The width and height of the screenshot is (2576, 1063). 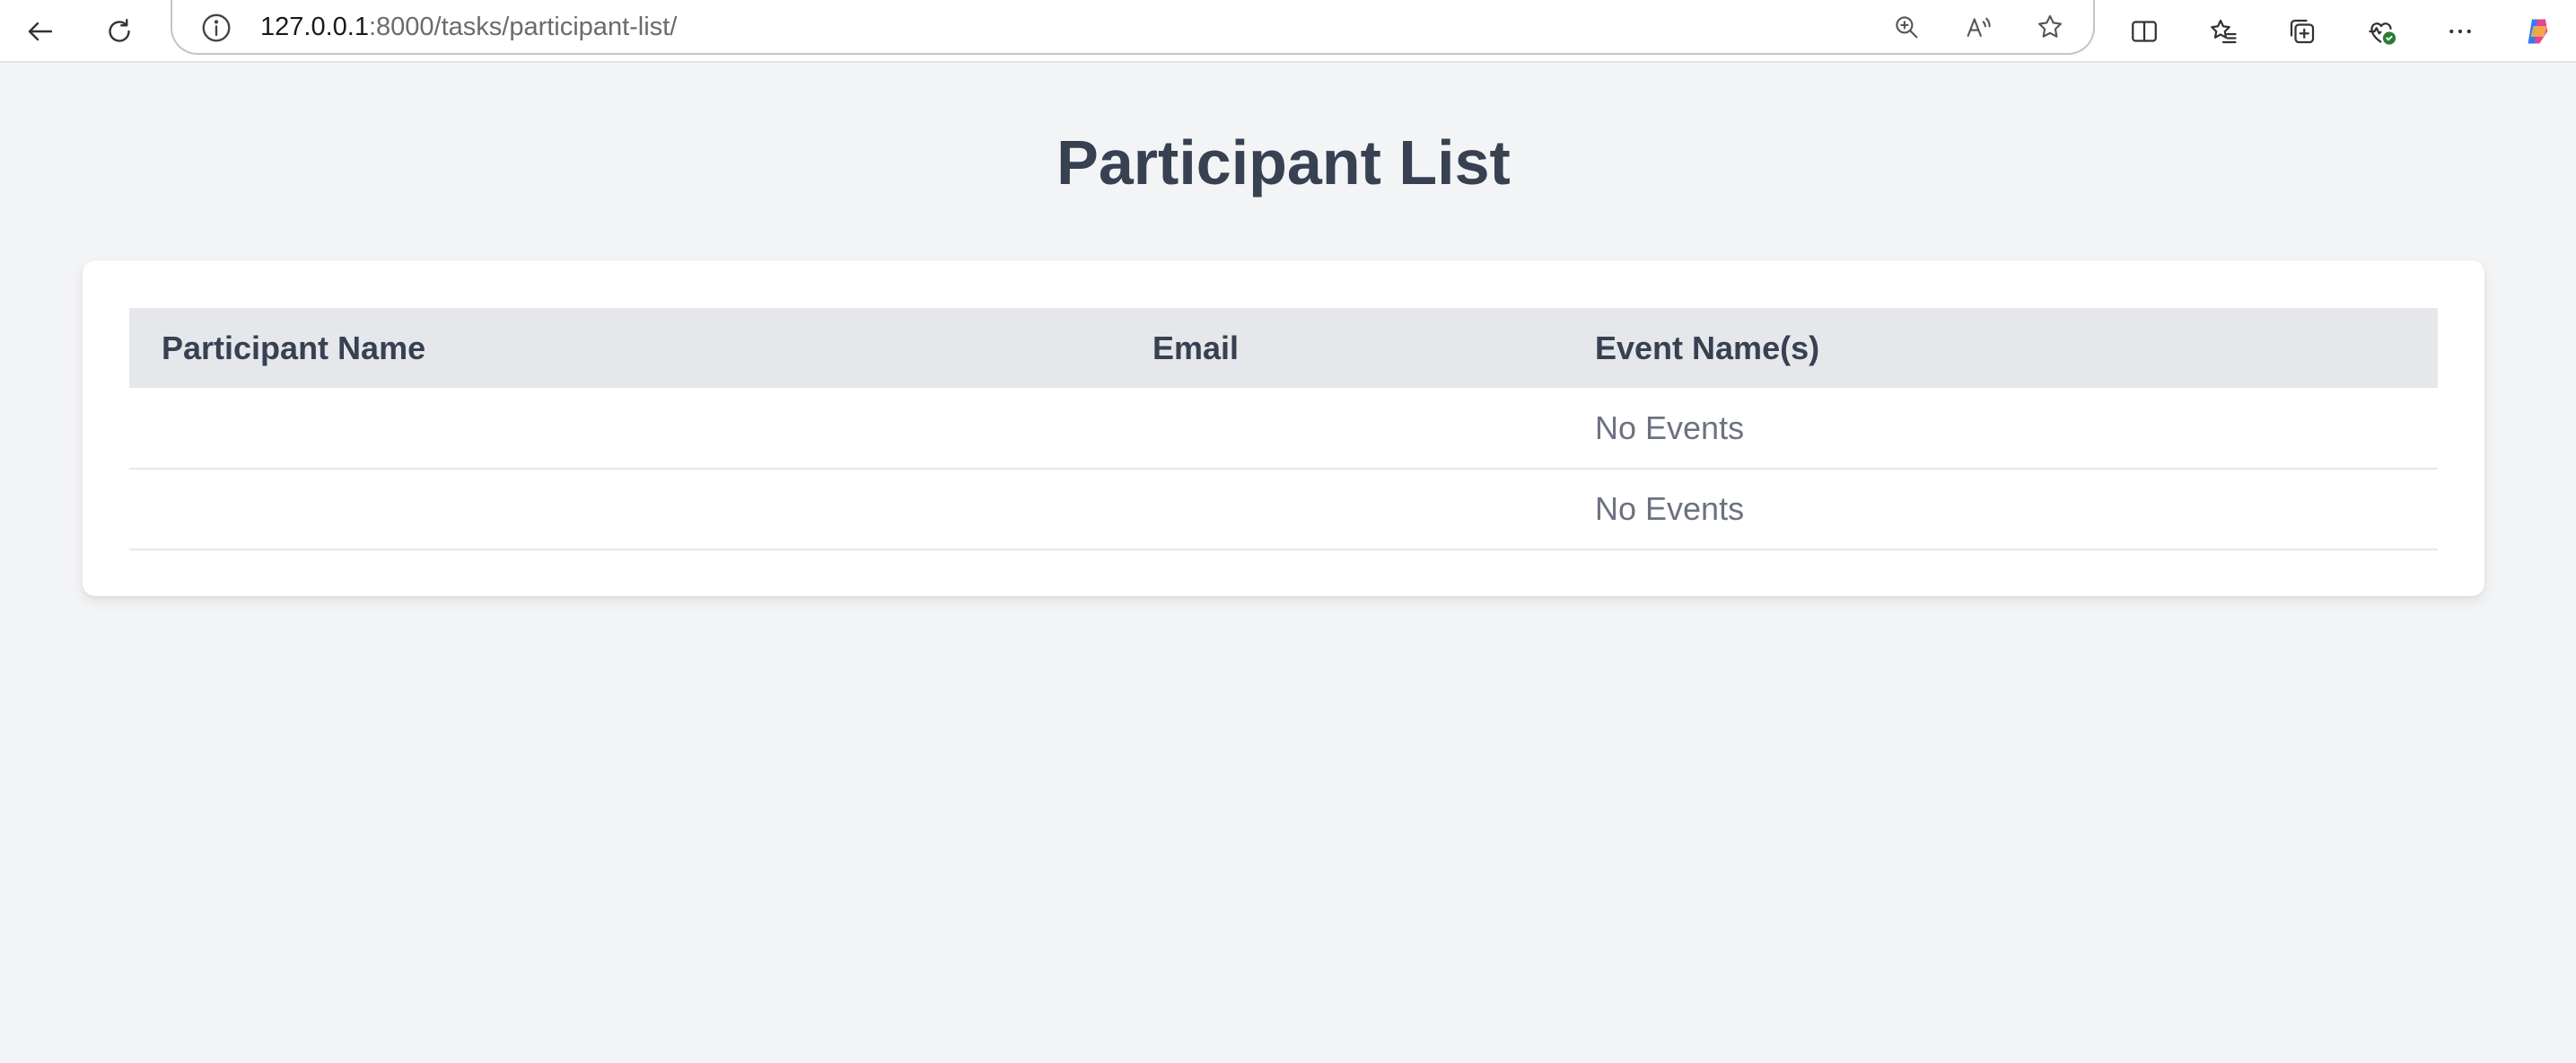 What do you see at coordinates (2144, 31) in the screenshot?
I see `split-screen-icon` at bounding box center [2144, 31].